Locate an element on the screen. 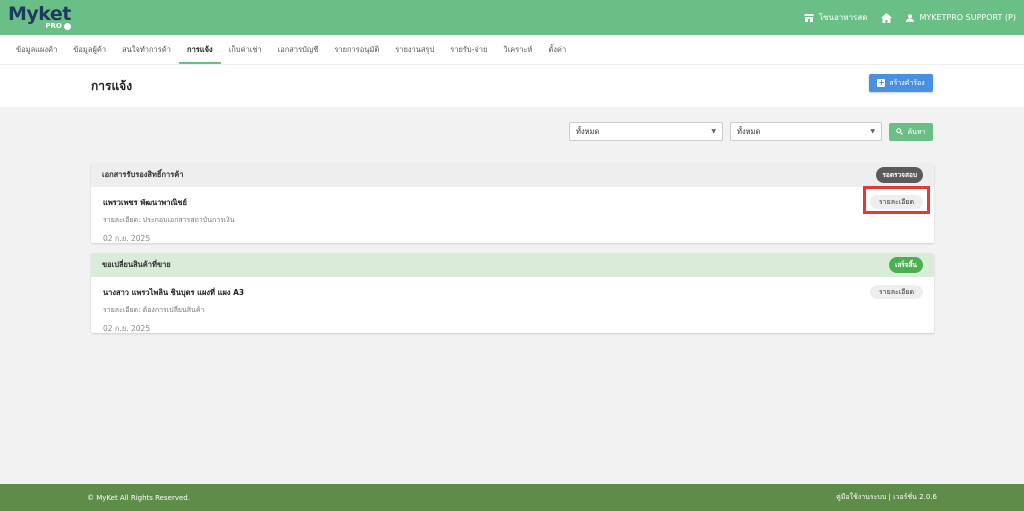  search-label: ค้นหา is located at coordinates (916, 131).